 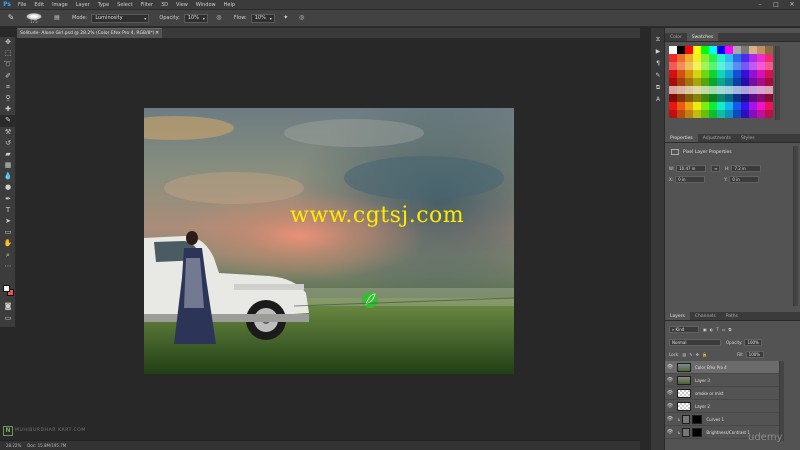 What do you see at coordinates (8, 53) in the screenshot?
I see `marquee-tool-icon: ⬚` at bounding box center [8, 53].